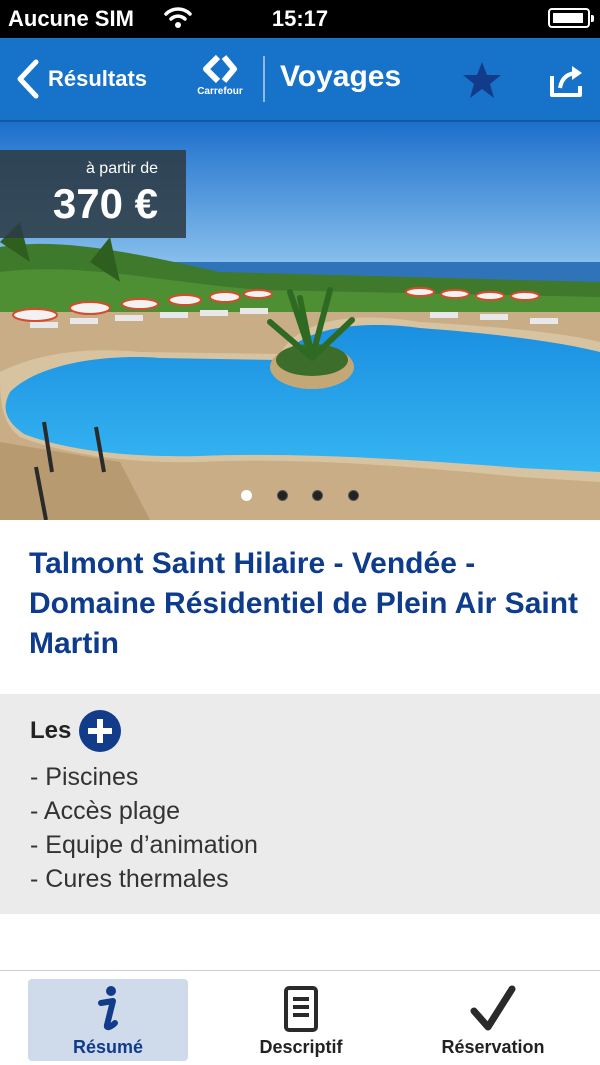 This screenshot has width=600, height=1065. What do you see at coordinates (105, 811) in the screenshot?
I see `list-item: - Accès plage` at bounding box center [105, 811].